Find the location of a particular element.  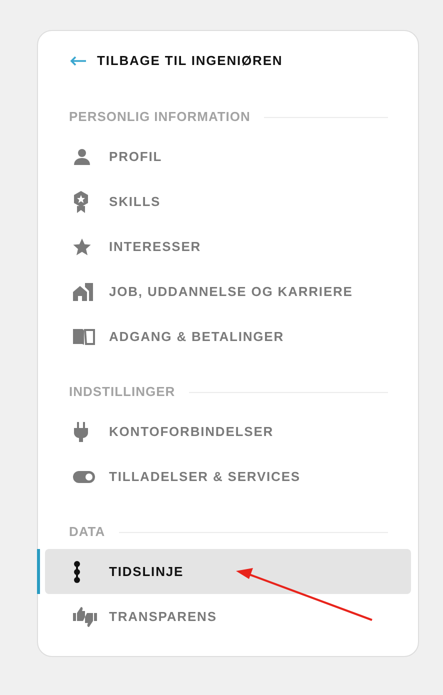

sidebar-item: ADGANG & BETALINGER is located at coordinates (228, 336).